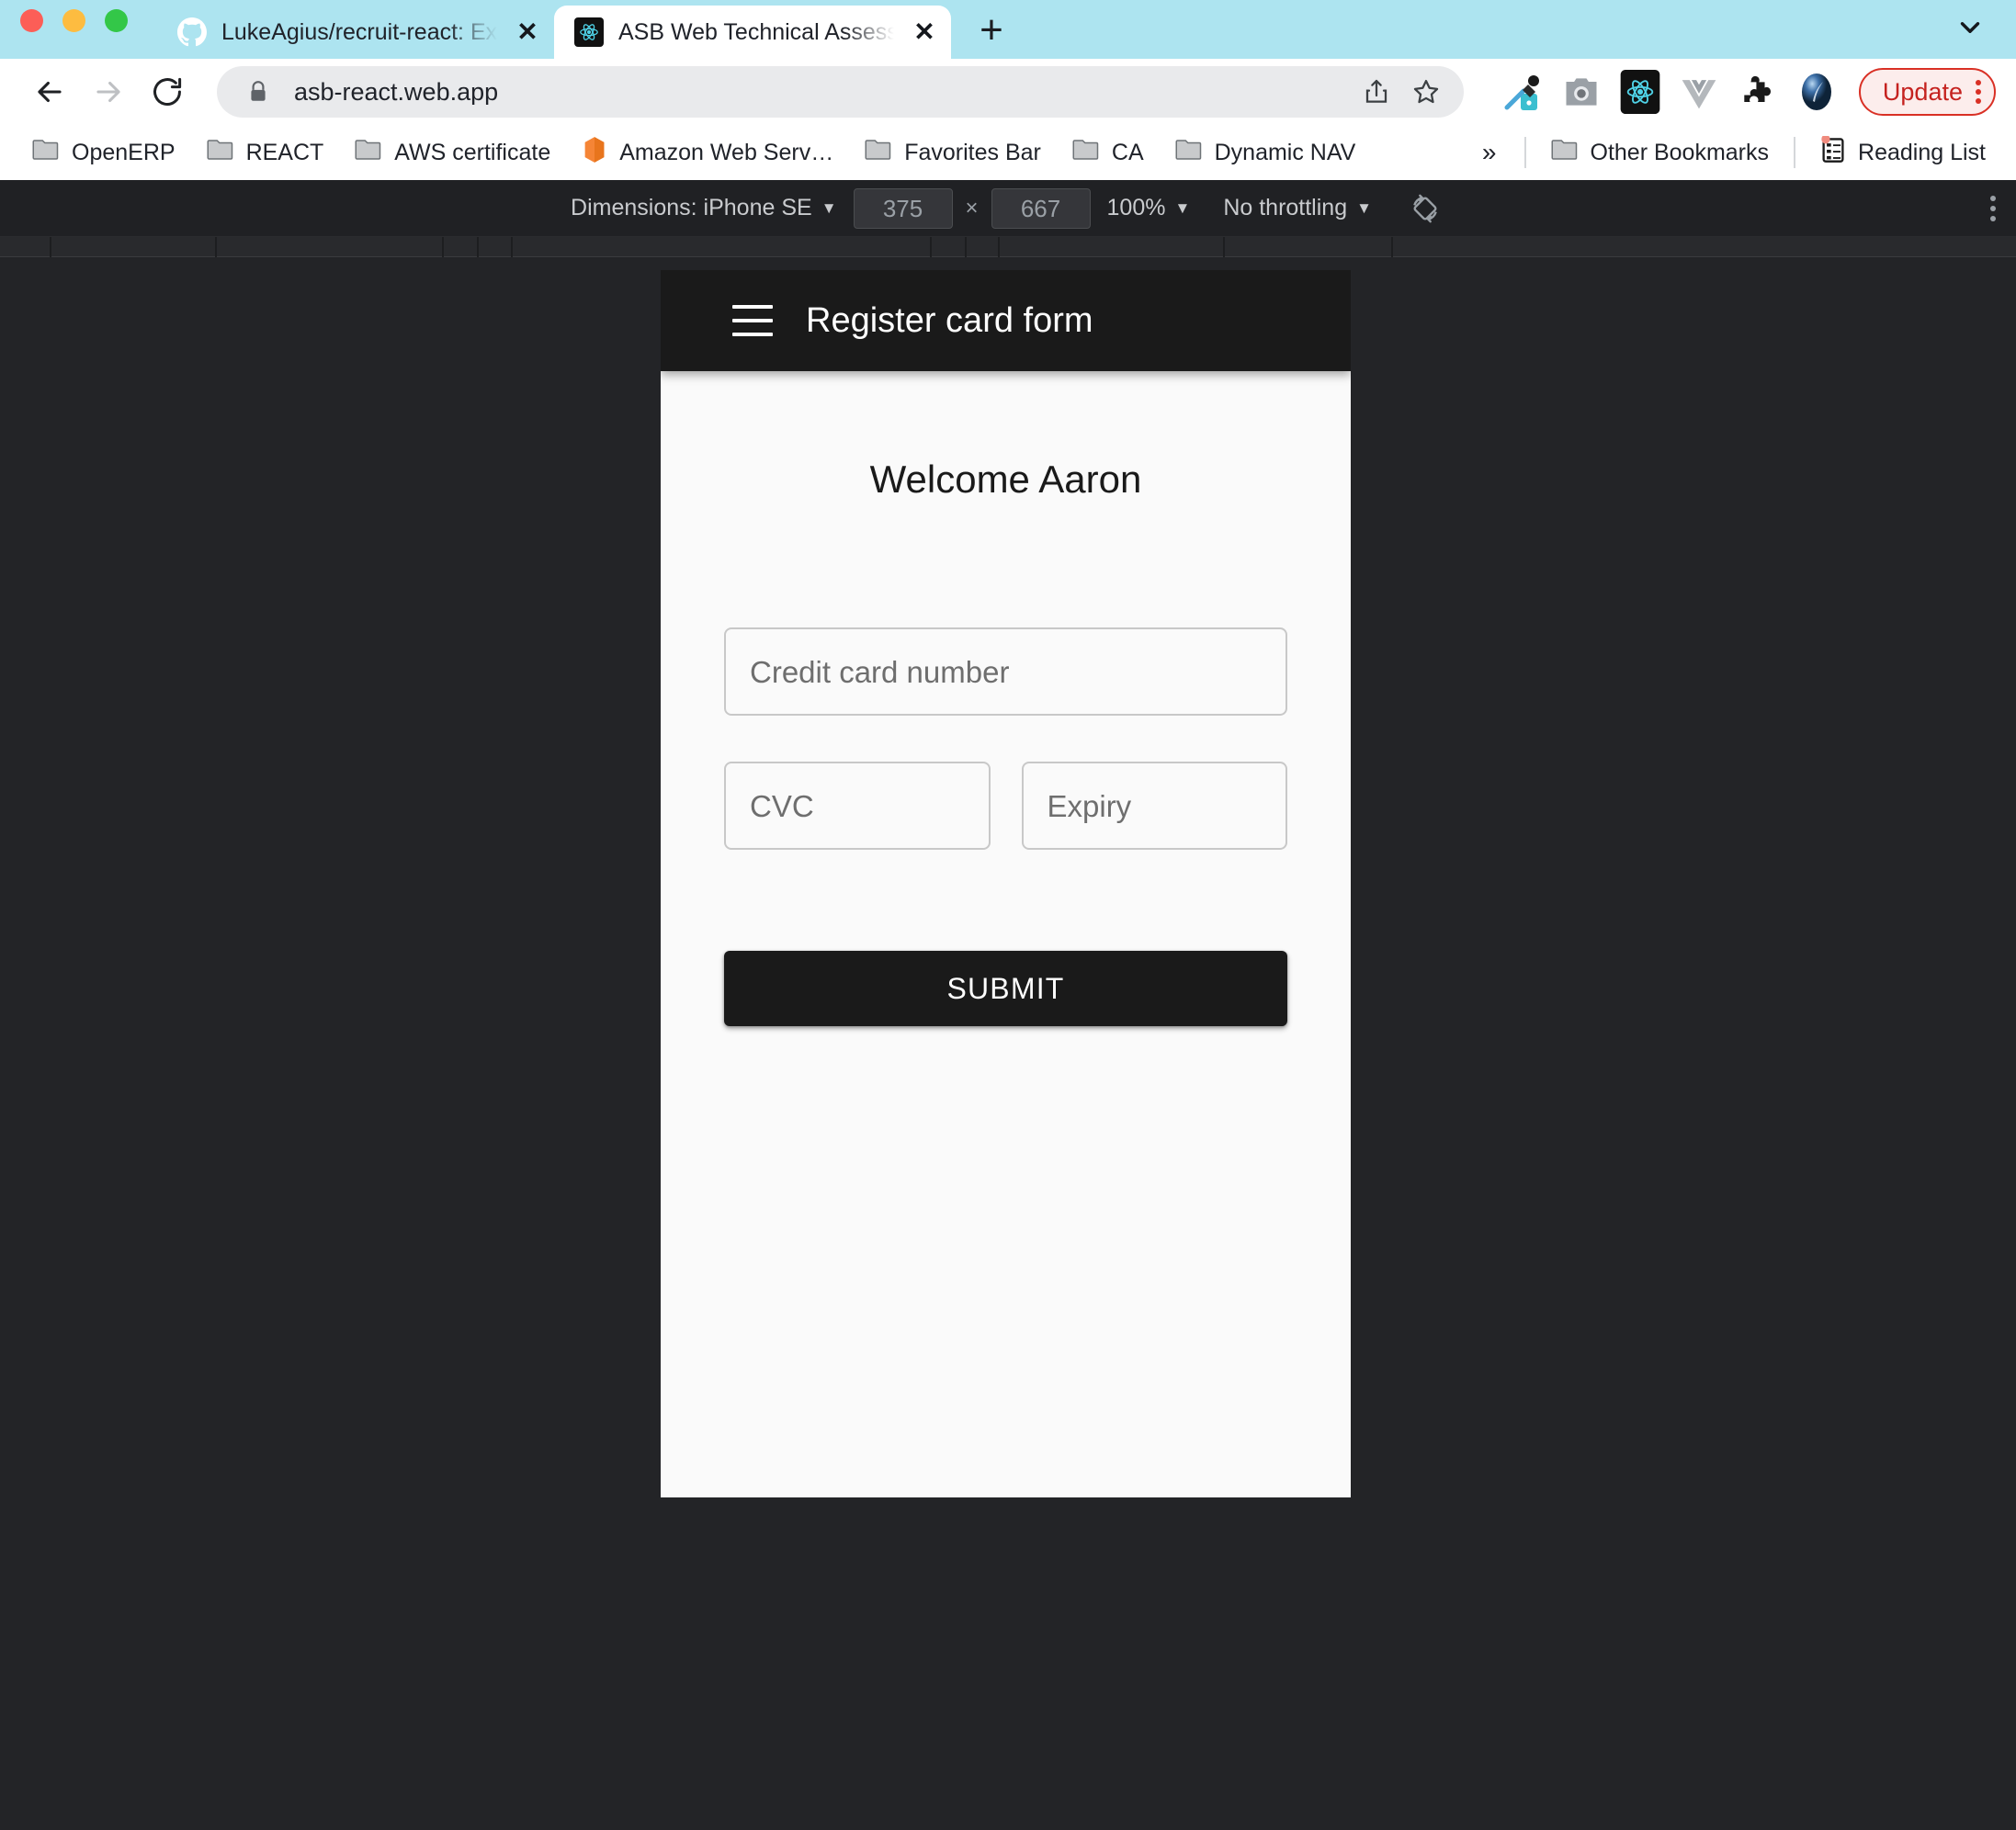 The height and width of the screenshot is (1830, 2016). I want to click on app-bar: Register card form, so click(1006, 320).